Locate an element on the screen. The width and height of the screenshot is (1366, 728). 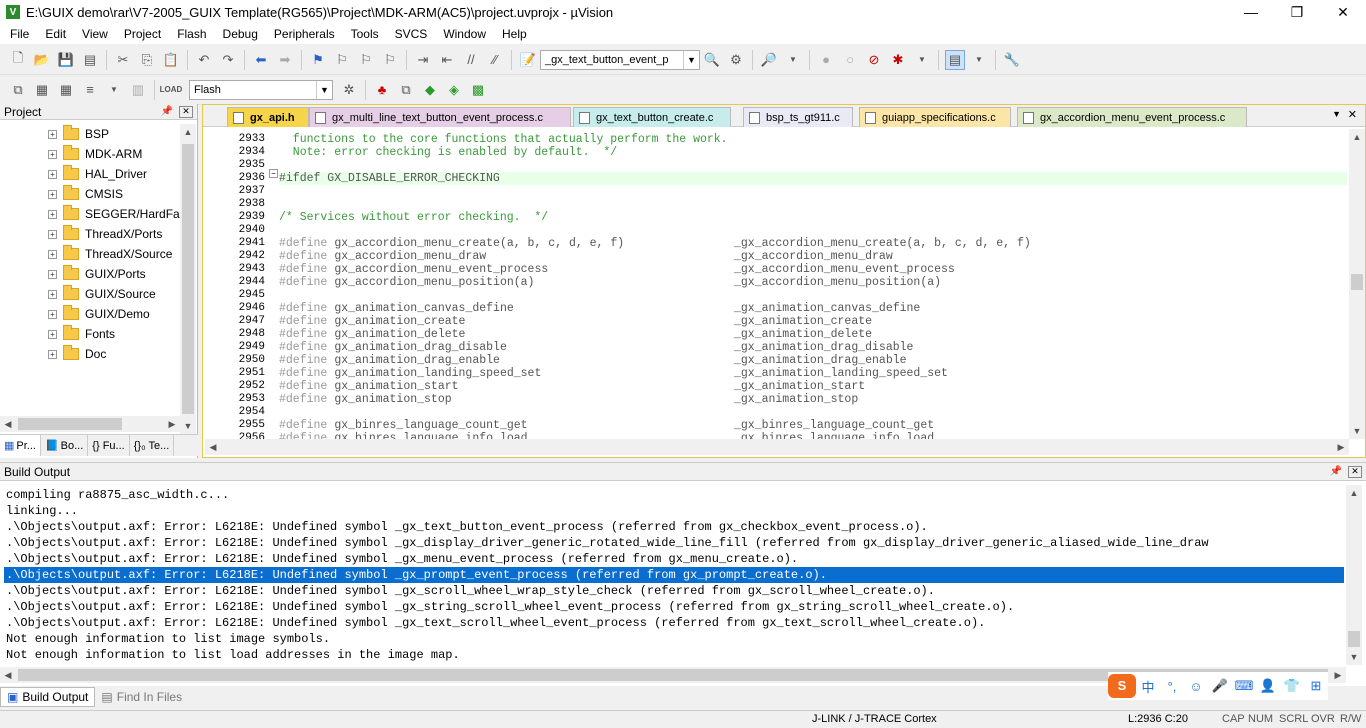
project-tree-folder: + GUIX/Ports is located at coordinates (97, 274).